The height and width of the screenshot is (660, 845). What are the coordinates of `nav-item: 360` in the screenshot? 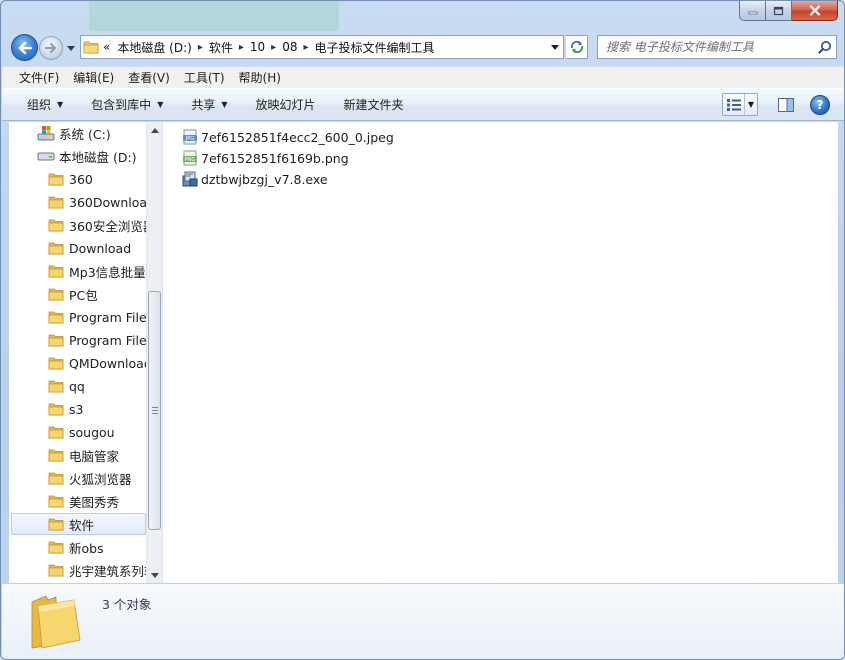 It's located at (70, 179).